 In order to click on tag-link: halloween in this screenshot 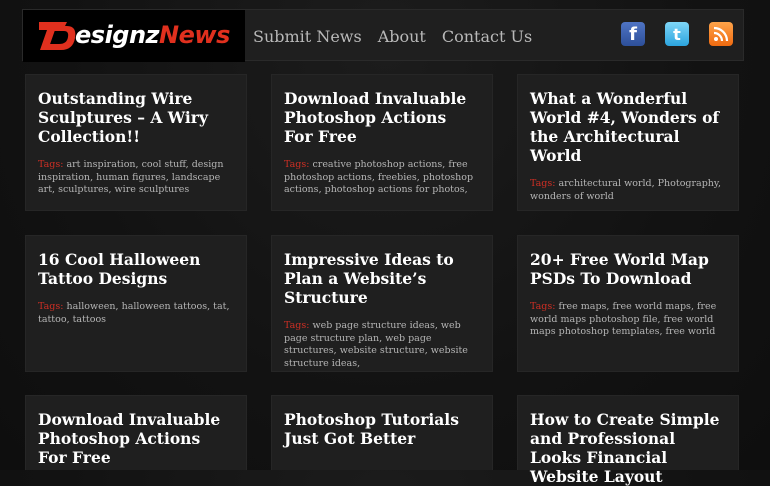, I will do `click(90, 306)`.